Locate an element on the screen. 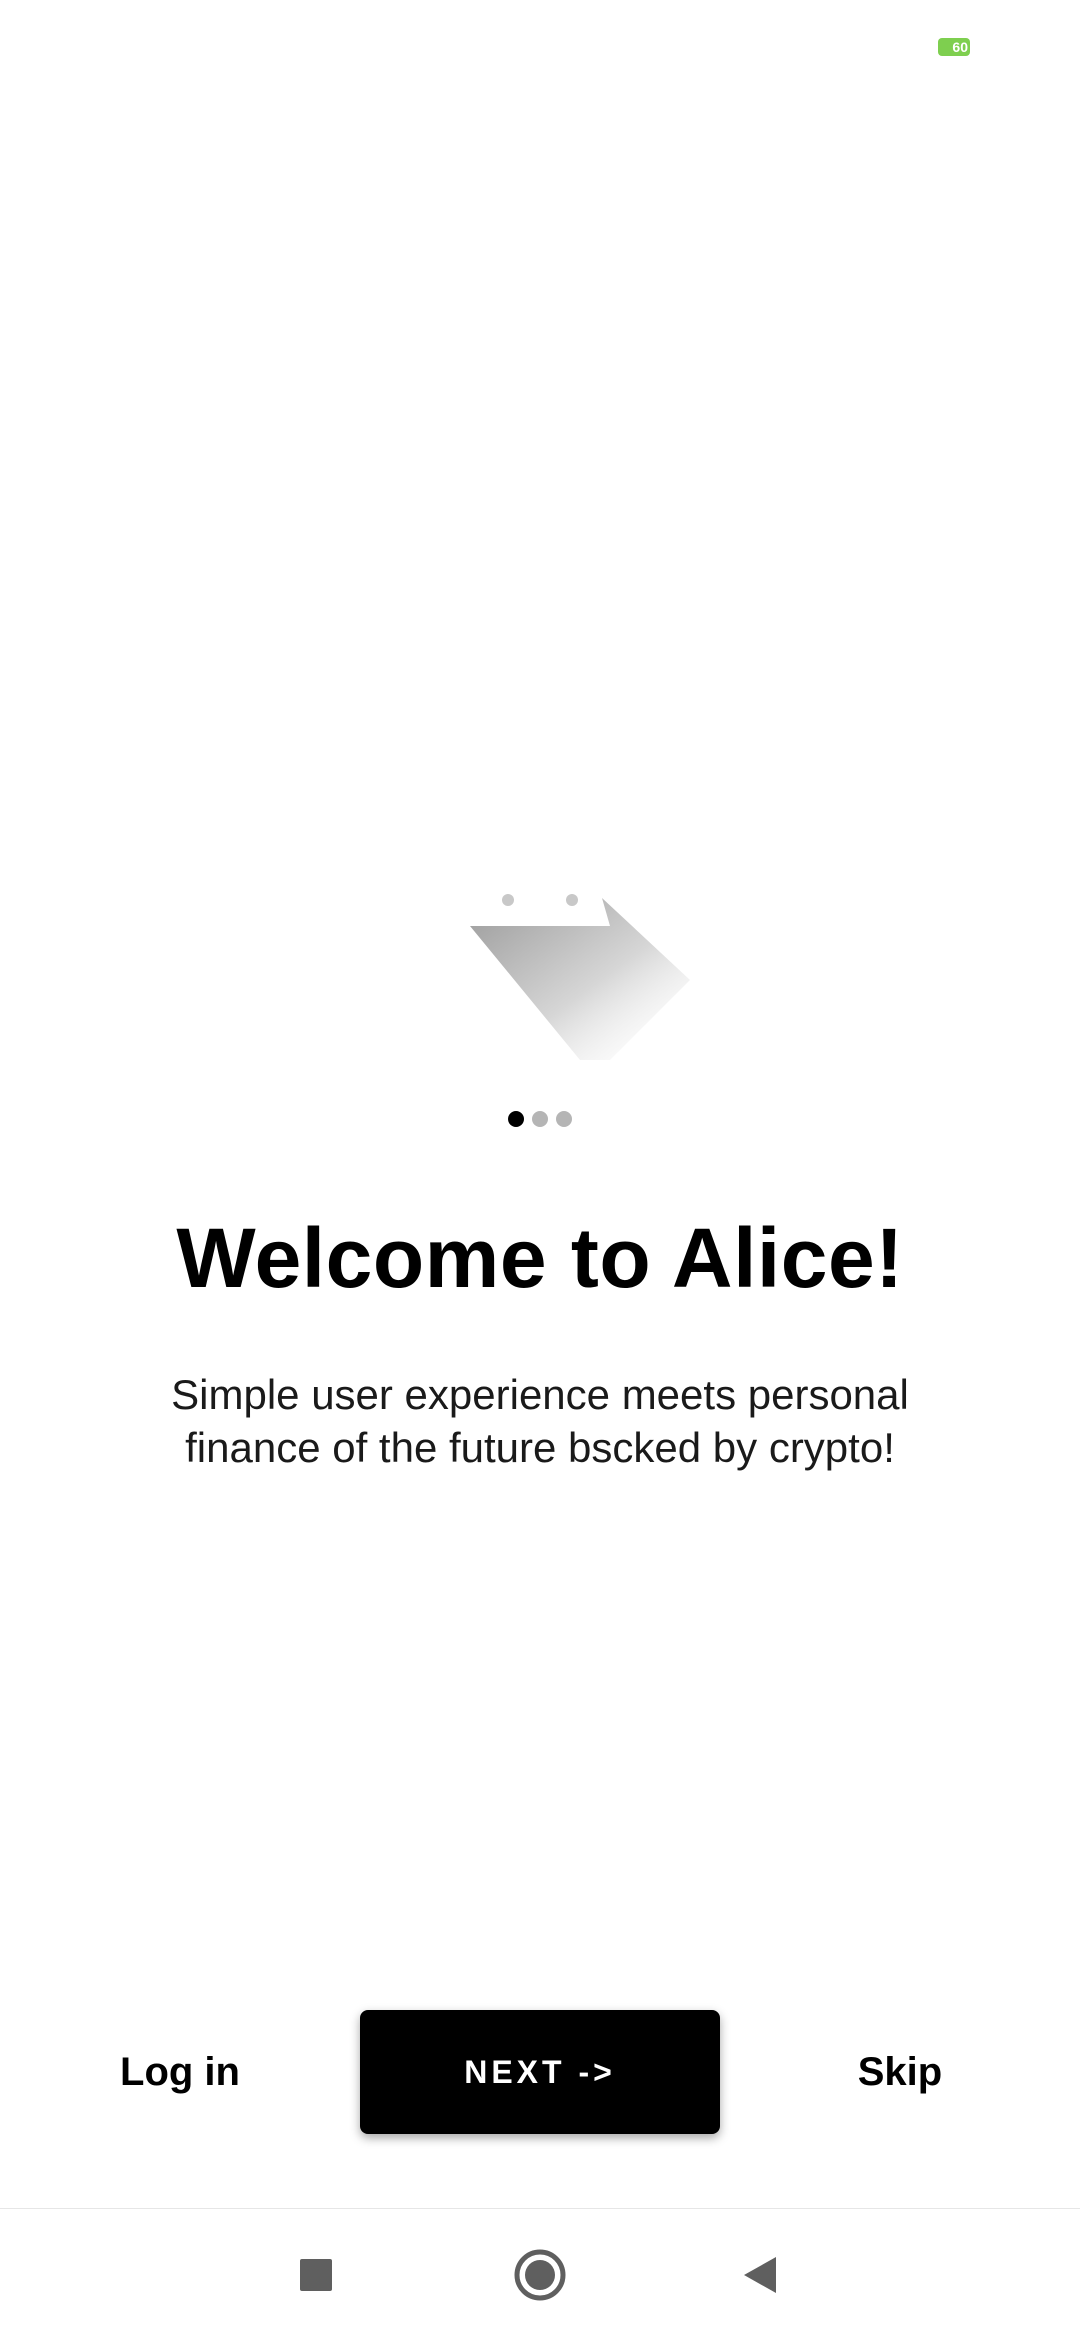 This screenshot has height=2341, width=1080. circle-icon is located at coordinates (540, 2275).